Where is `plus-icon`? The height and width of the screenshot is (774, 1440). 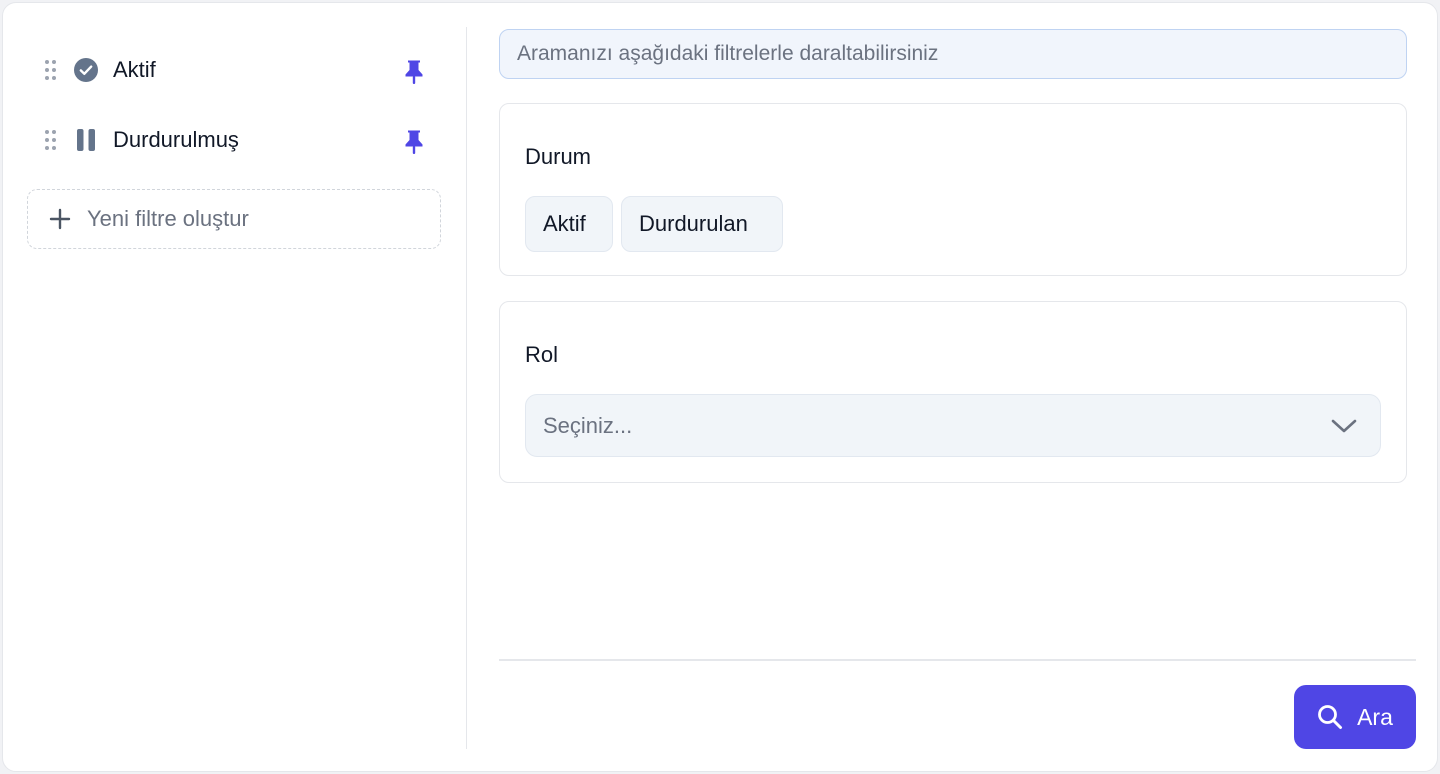 plus-icon is located at coordinates (60, 219).